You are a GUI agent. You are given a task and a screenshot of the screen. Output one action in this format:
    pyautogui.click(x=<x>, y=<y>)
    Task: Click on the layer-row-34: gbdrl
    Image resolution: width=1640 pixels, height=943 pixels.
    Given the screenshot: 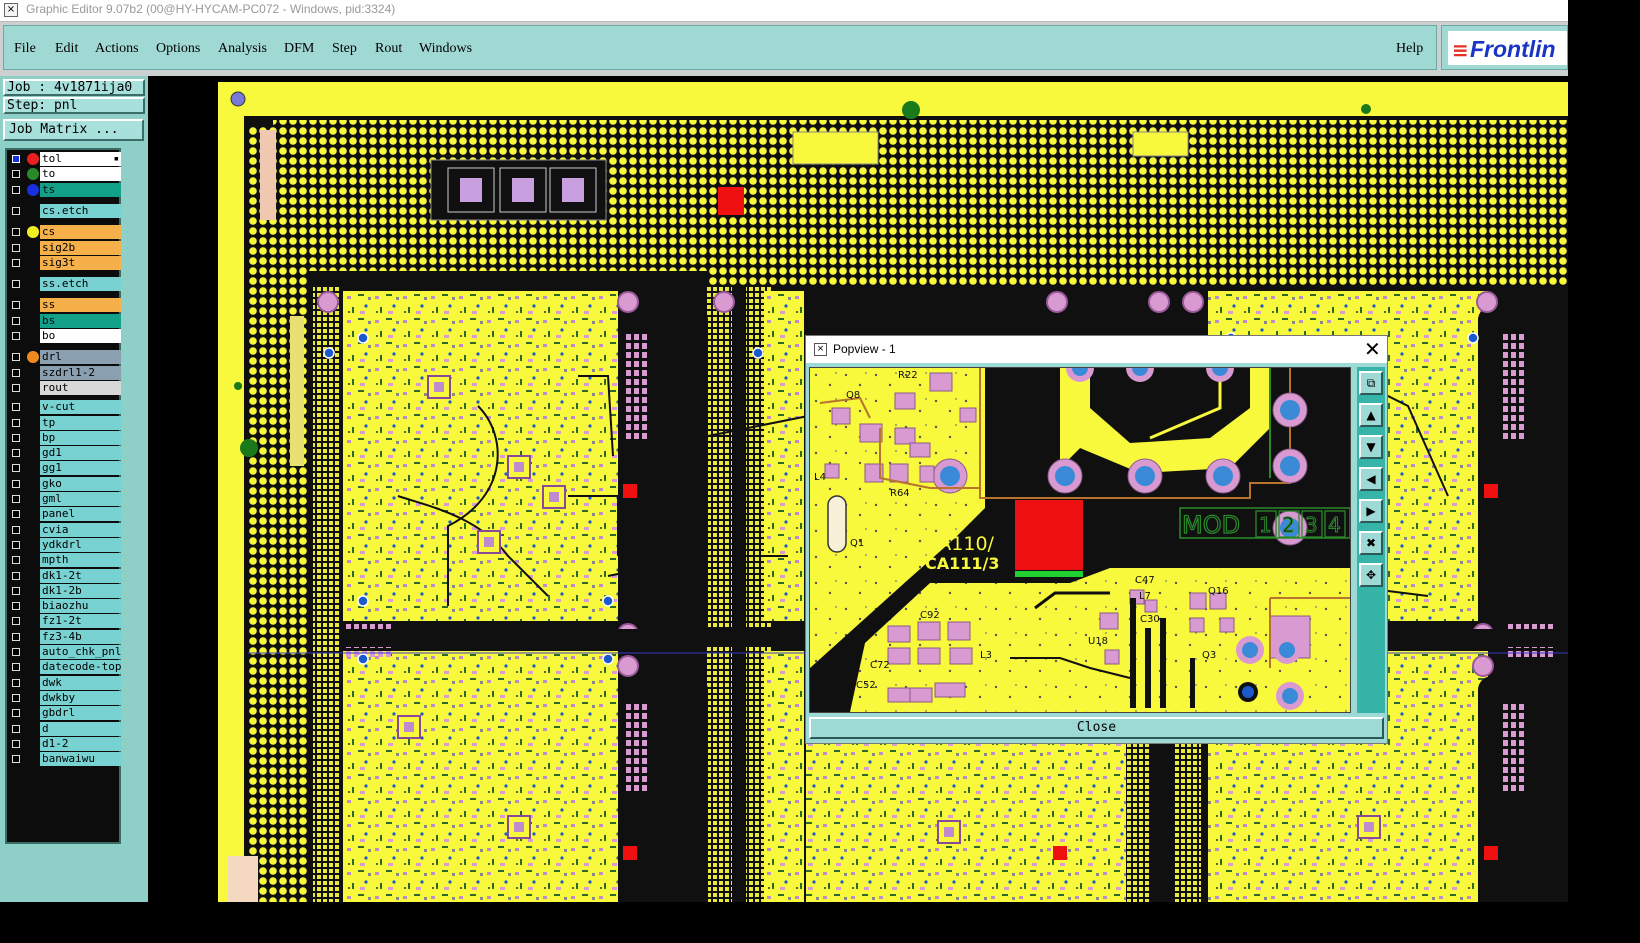 What is the action you would take?
    pyautogui.click(x=65, y=713)
    